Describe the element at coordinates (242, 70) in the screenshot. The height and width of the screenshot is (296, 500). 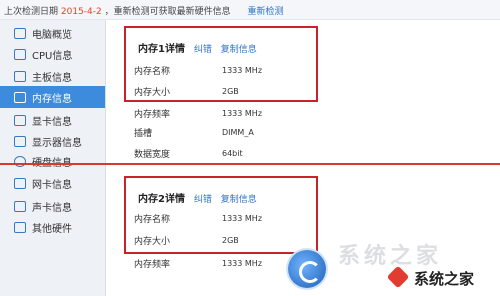
I see `memory1-name-value: 1333 MHz` at that location.